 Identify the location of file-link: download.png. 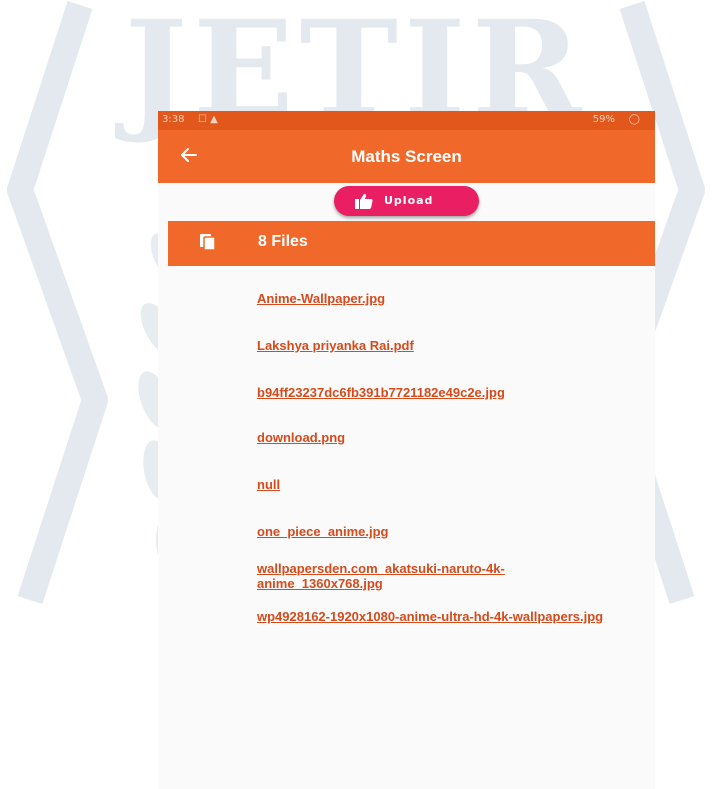
(452, 437).